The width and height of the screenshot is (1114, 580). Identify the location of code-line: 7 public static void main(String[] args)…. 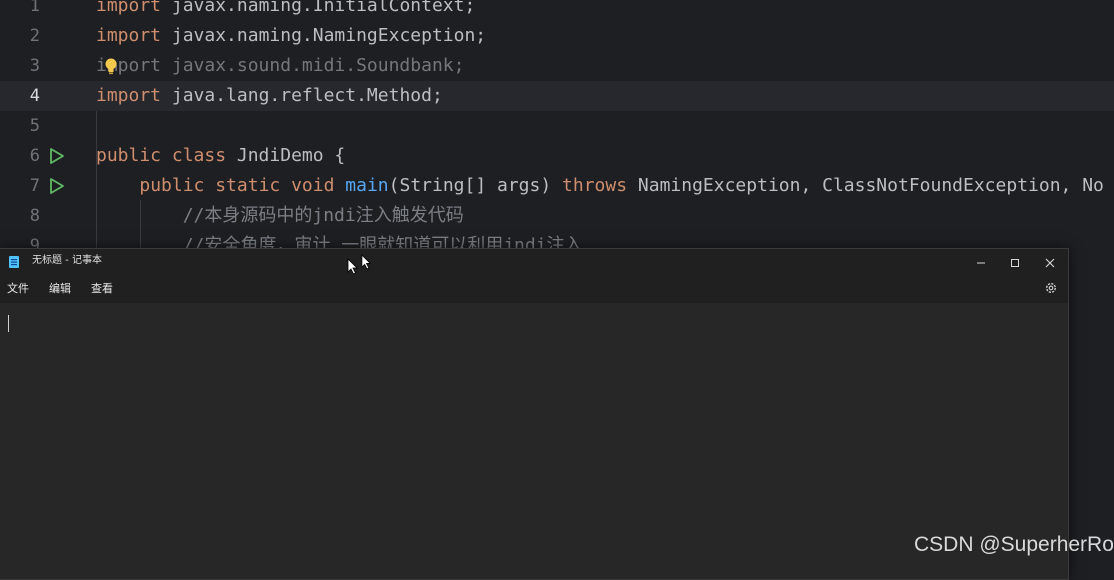
(557, 186).